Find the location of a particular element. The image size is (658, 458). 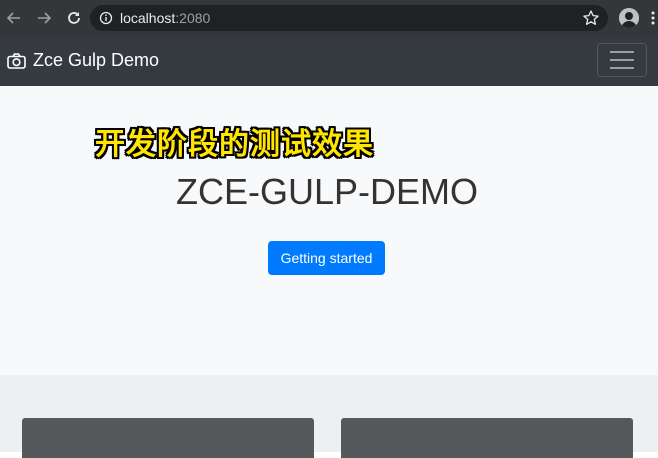

url-host: localhost is located at coordinates (148, 18).